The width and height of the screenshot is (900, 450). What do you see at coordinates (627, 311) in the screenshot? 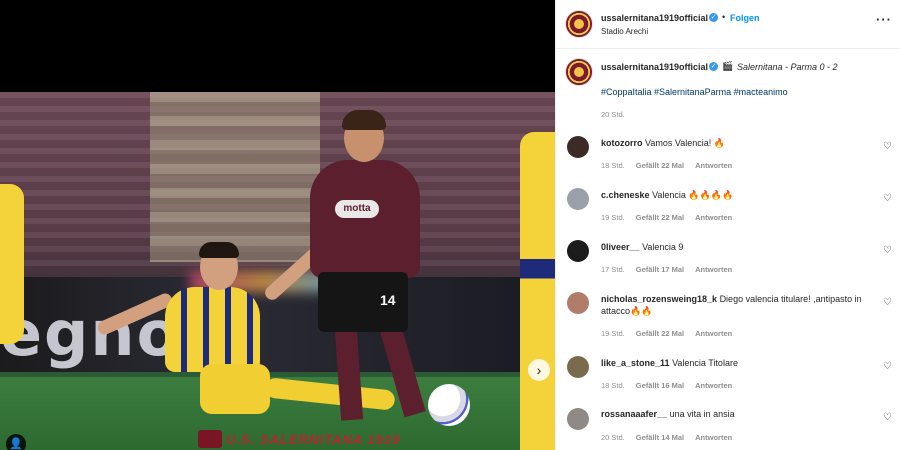
I see `comment-text-continued: attacco🔥🔥` at bounding box center [627, 311].